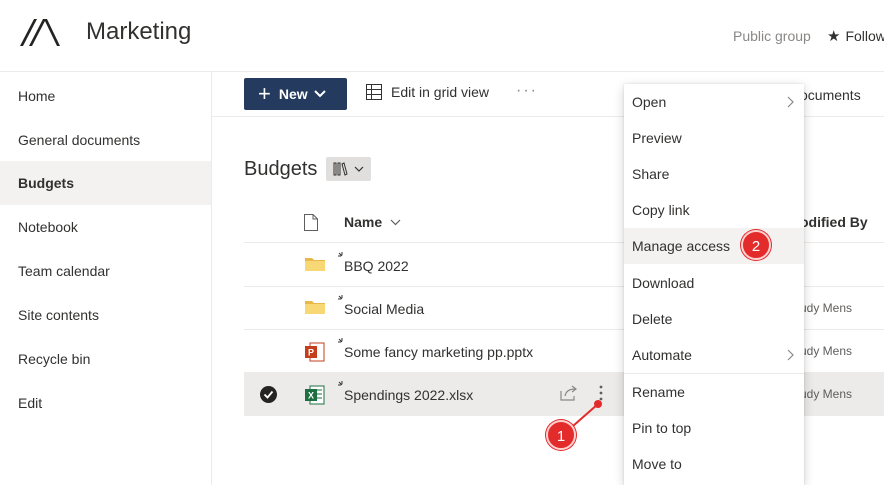 This screenshot has height=485, width=884. What do you see at coordinates (138, 32) in the screenshot?
I see `site-title: Marketing` at bounding box center [138, 32].